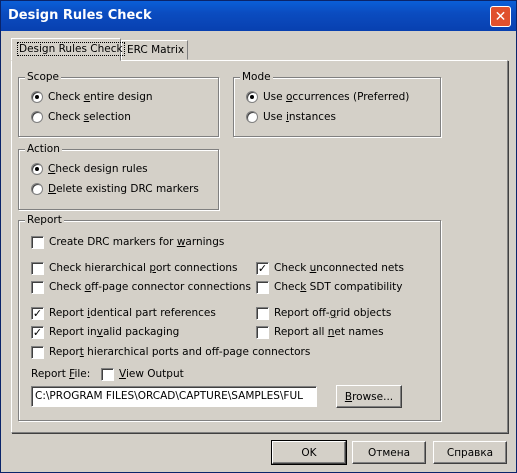  I want to click on checkbox-label: Report invalid packaging, so click(114, 332).